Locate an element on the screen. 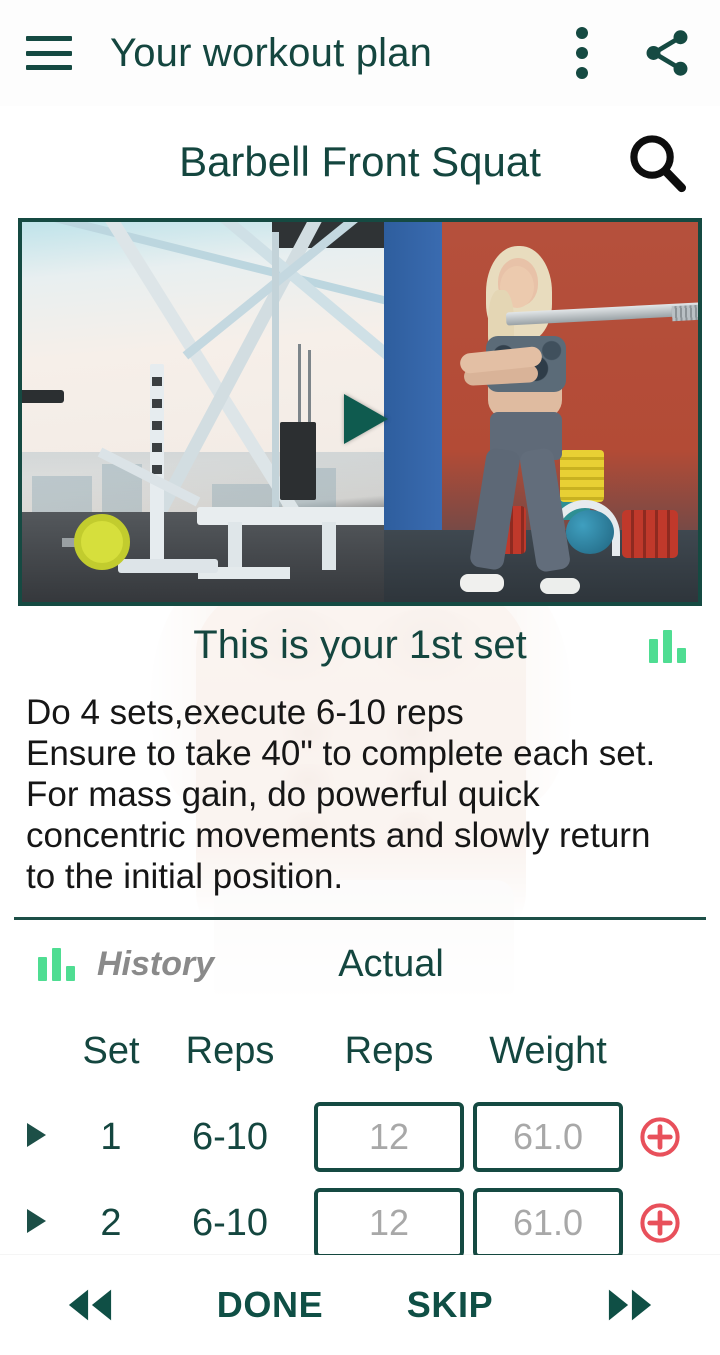 Image resolution: width=720 pixels, height=1355 pixels. next-exercise-button is located at coordinates (630, 1305).